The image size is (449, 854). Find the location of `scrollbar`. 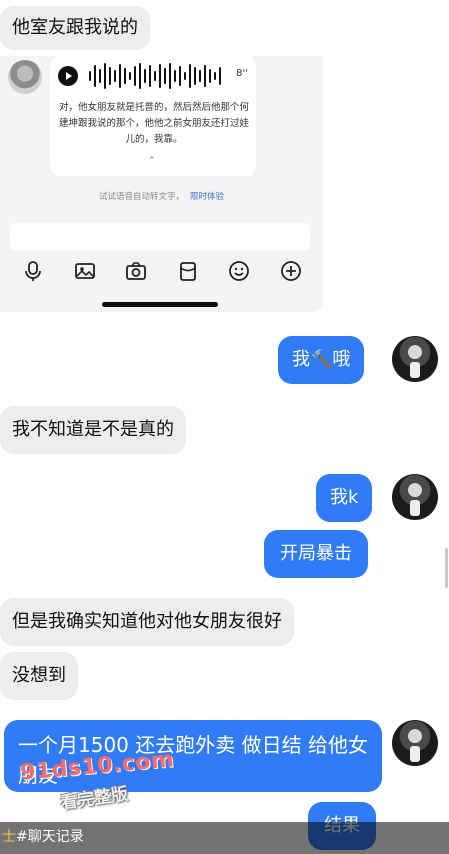

scrollbar is located at coordinates (446, 568).